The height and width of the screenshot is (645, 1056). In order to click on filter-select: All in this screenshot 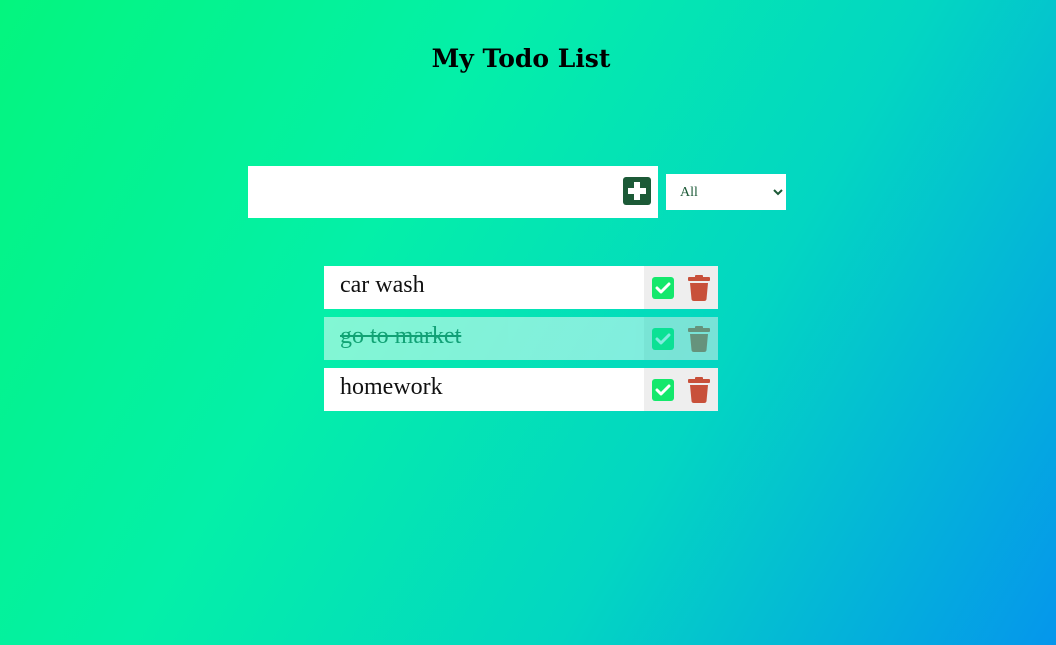, I will do `click(726, 192)`.